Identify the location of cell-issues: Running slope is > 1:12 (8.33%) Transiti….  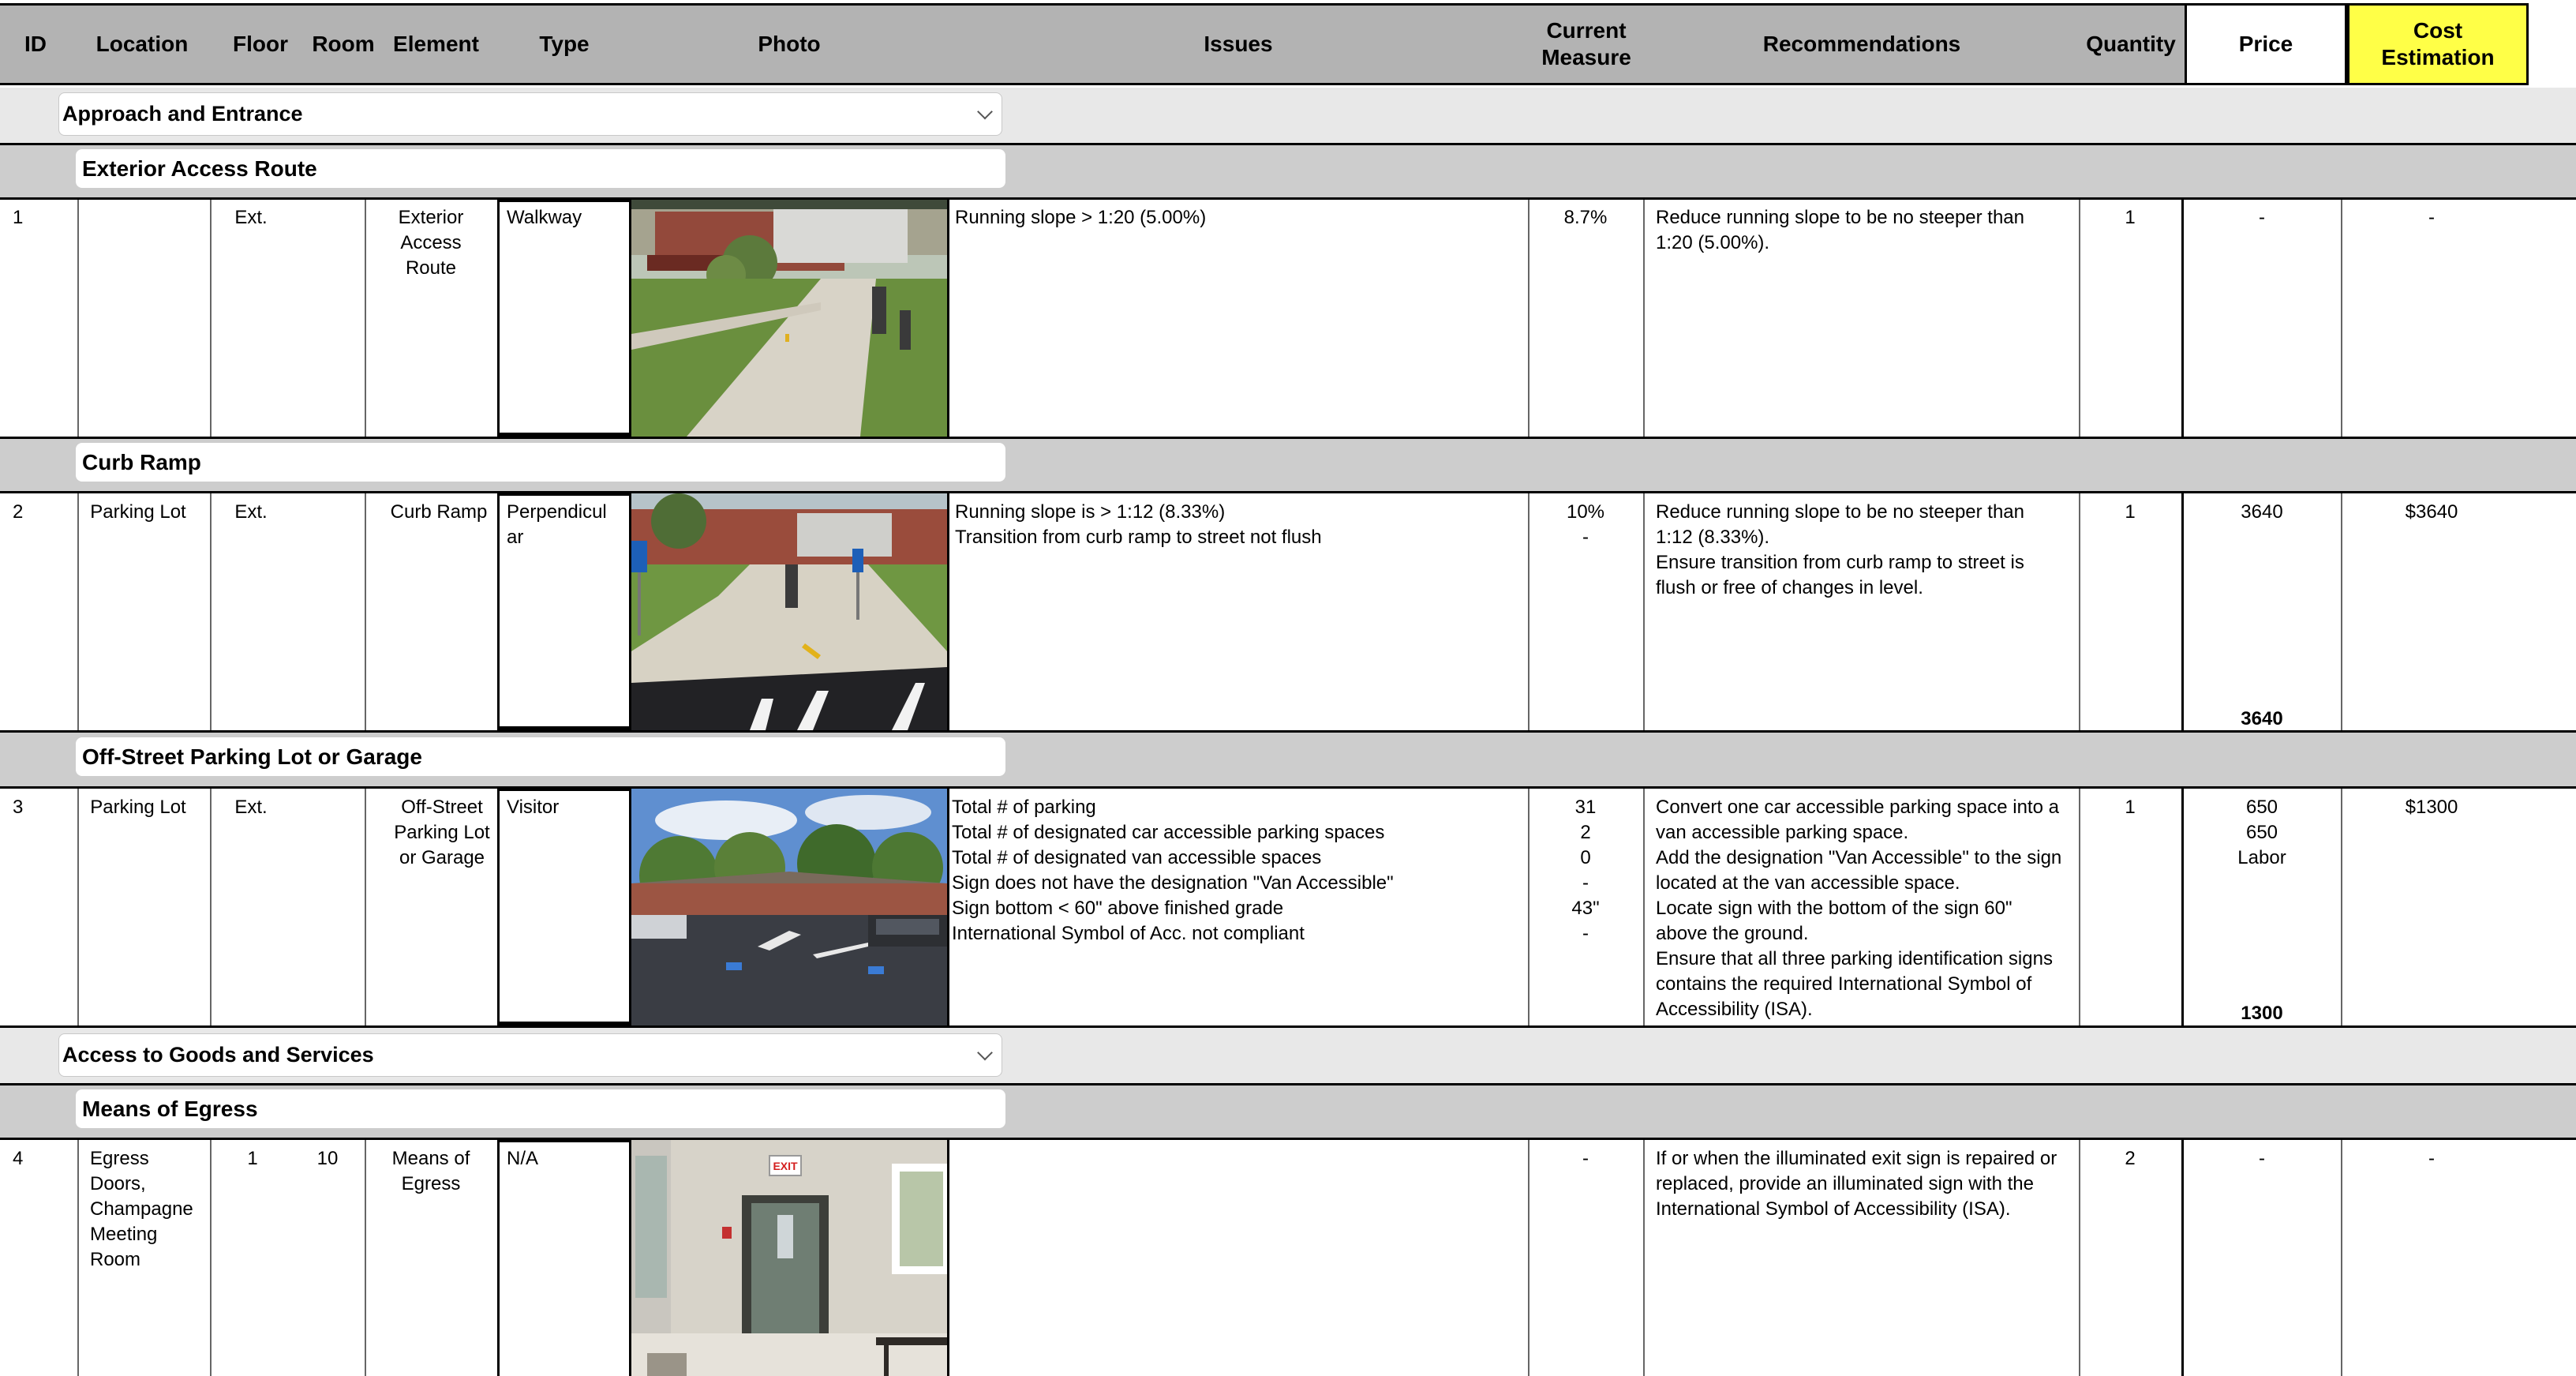
(1138, 524).